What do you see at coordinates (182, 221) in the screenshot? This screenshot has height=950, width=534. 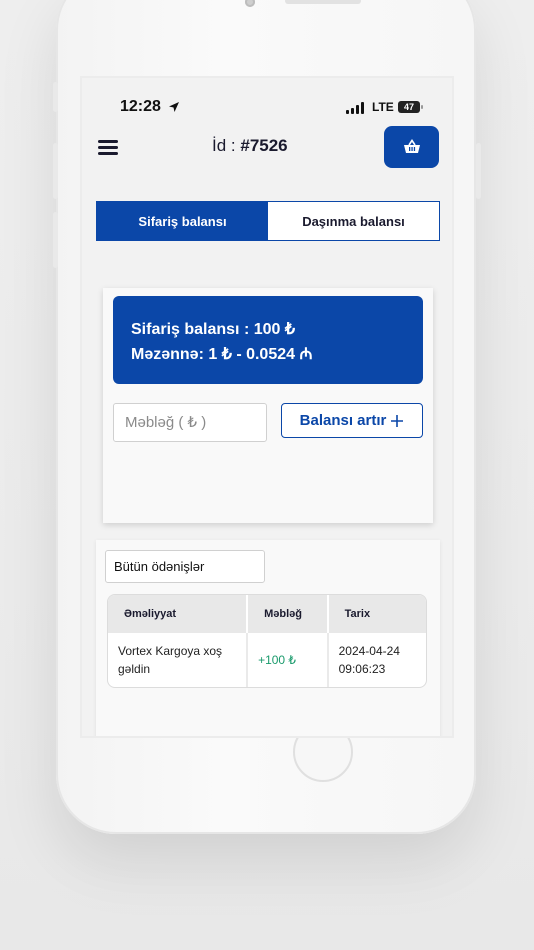 I see `tab-order-balance: Sifariş balansı` at bounding box center [182, 221].